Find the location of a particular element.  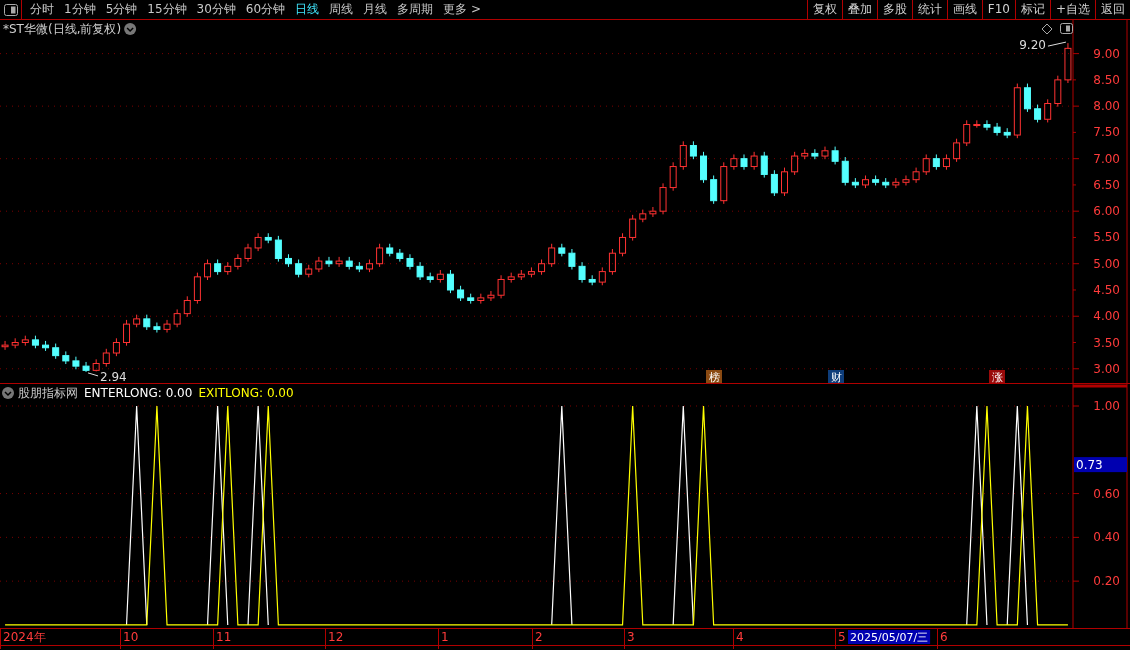

price-label: 9.20 is located at coordinates (1032, 45).